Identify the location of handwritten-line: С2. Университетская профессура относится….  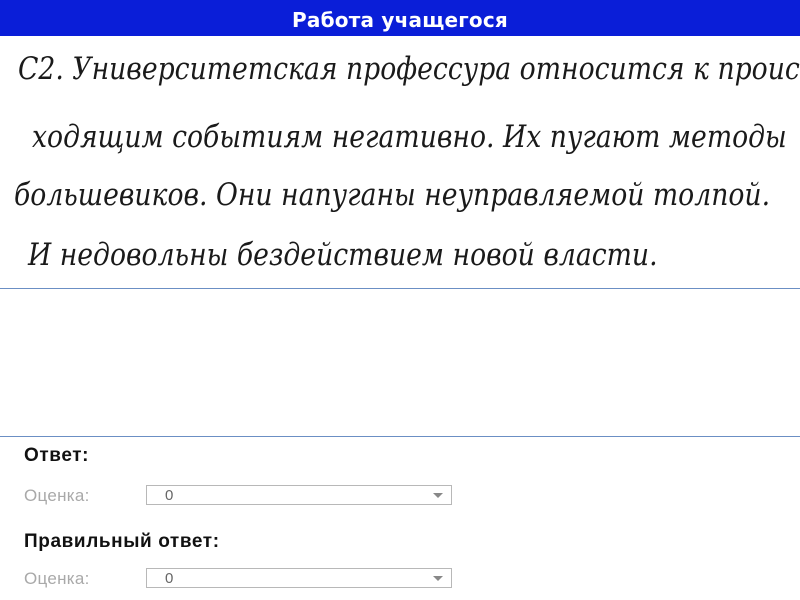
(409, 69).